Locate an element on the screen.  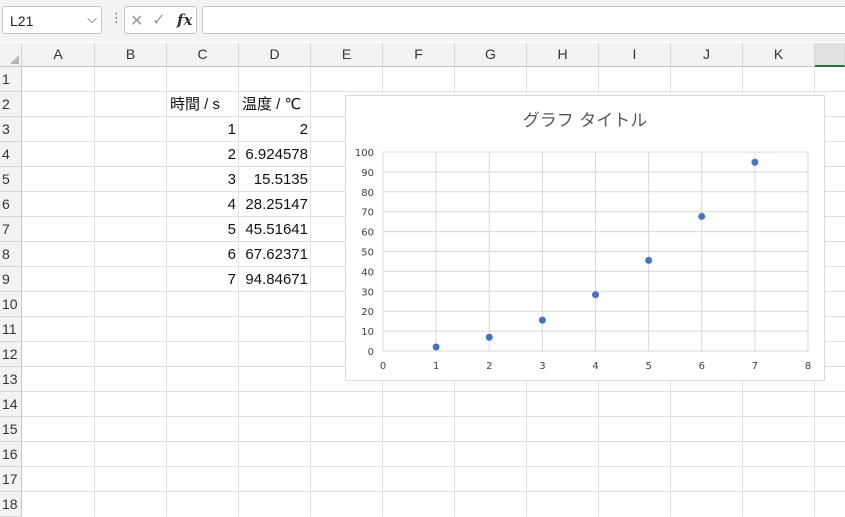
column-header-j: J is located at coordinates (707, 55).